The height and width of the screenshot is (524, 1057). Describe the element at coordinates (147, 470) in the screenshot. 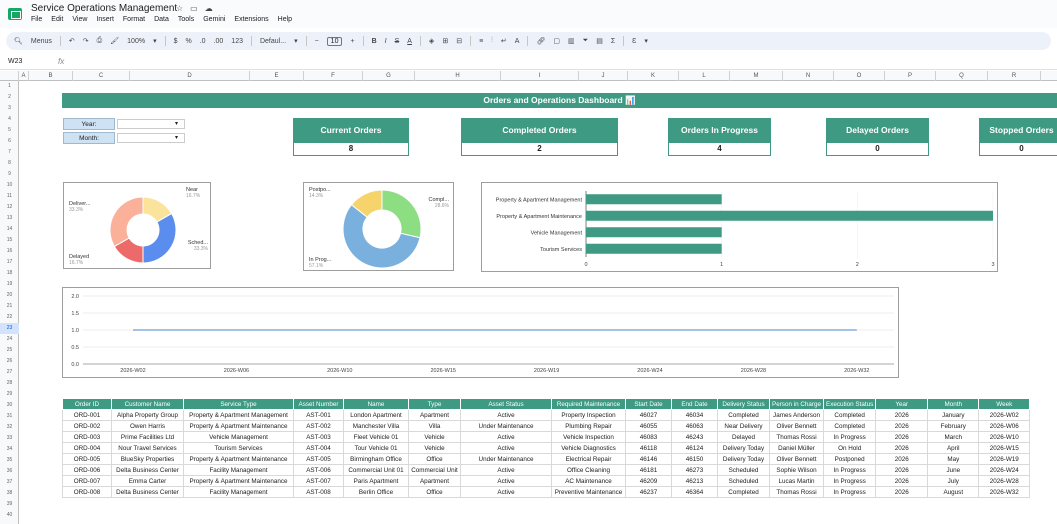

I see `table-cell: Delta Business Center` at that location.